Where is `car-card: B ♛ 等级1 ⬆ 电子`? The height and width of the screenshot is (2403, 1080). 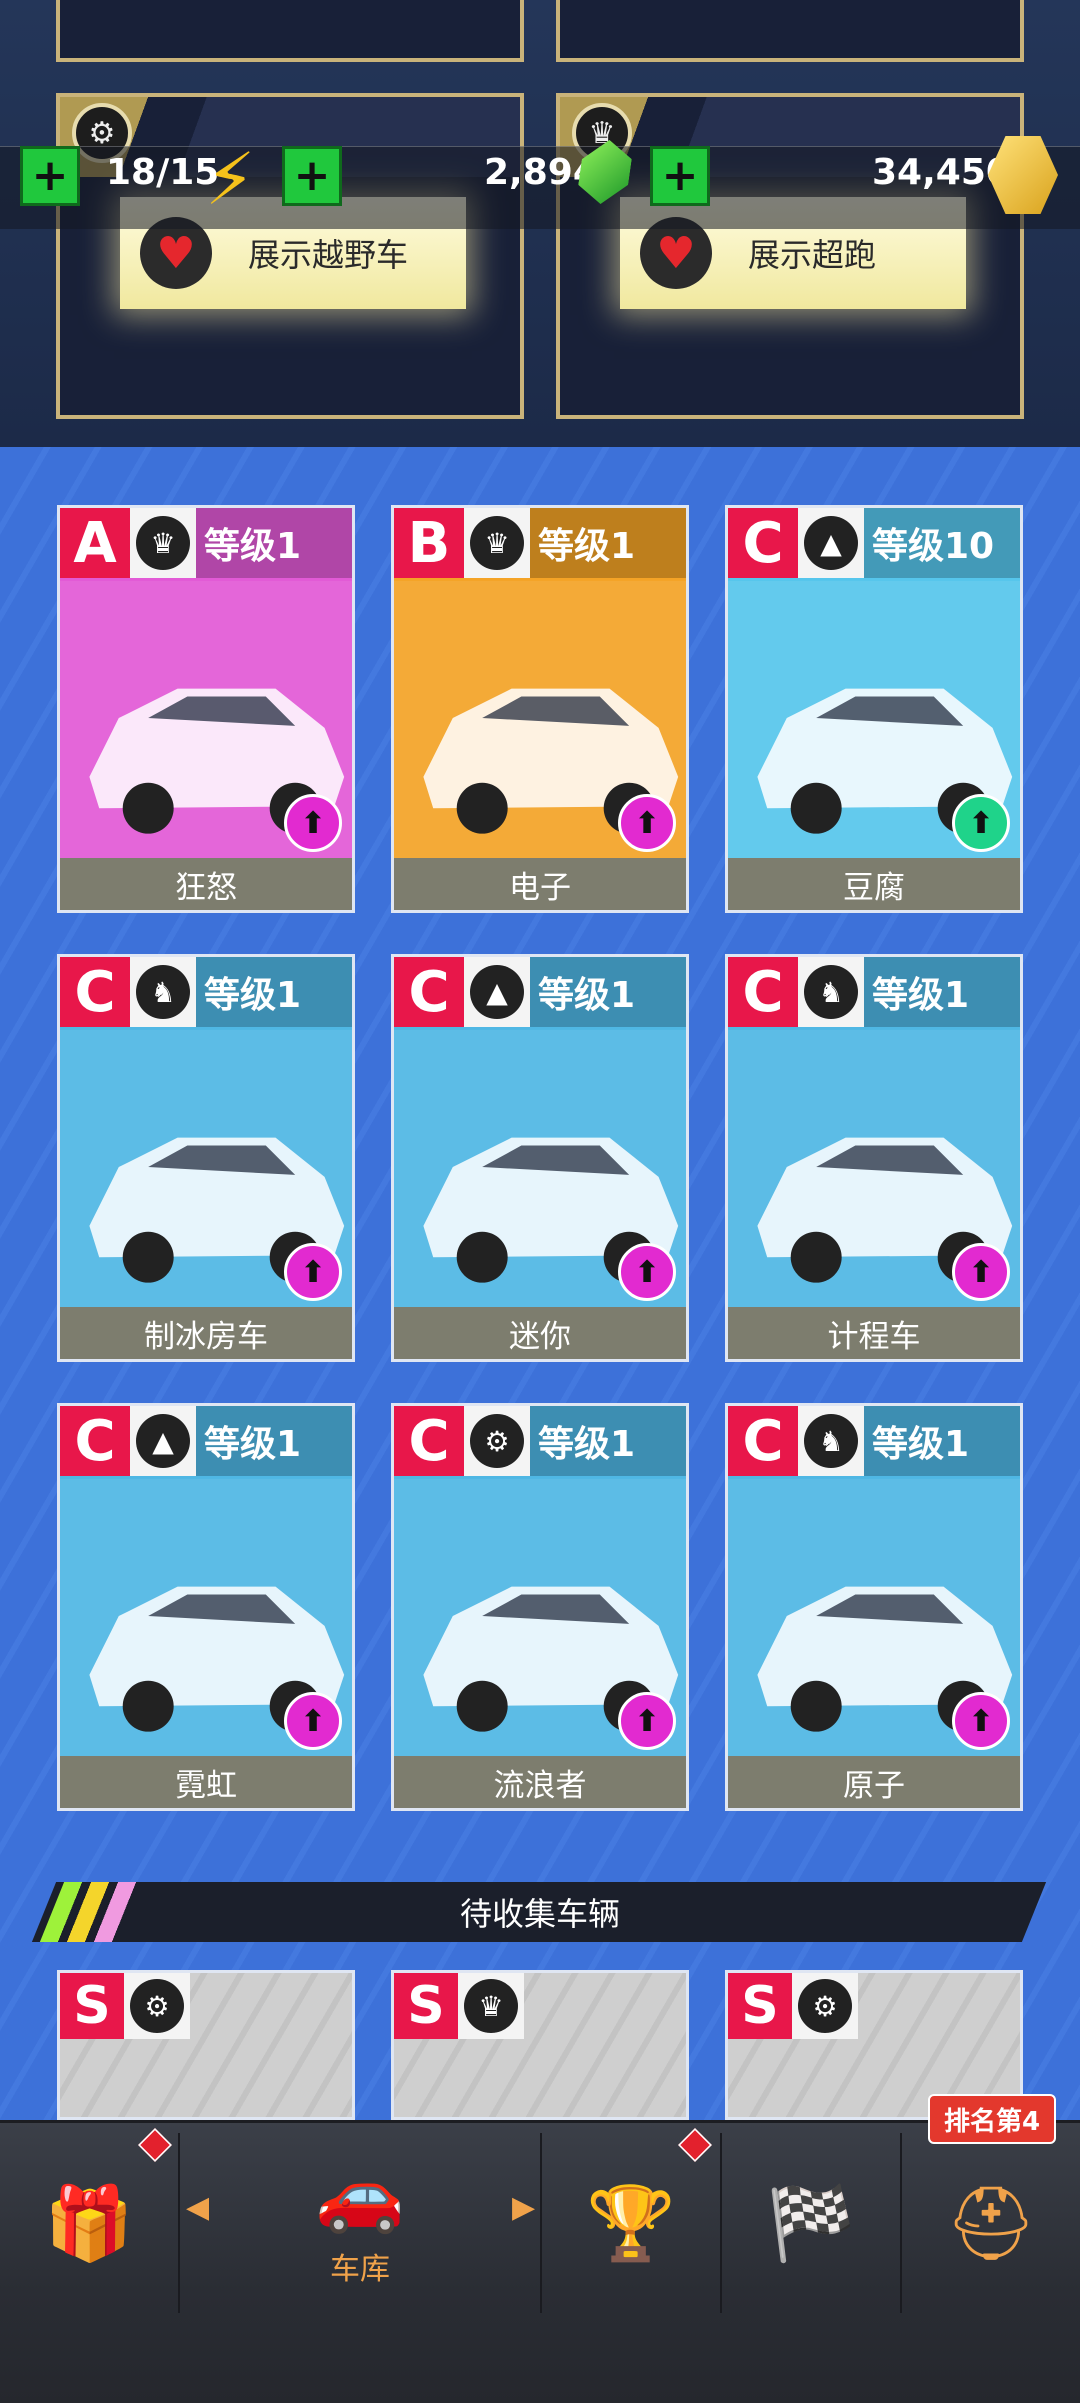
car-card: B ♛ 等级1 ⬆ 电子 is located at coordinates (540, 709).